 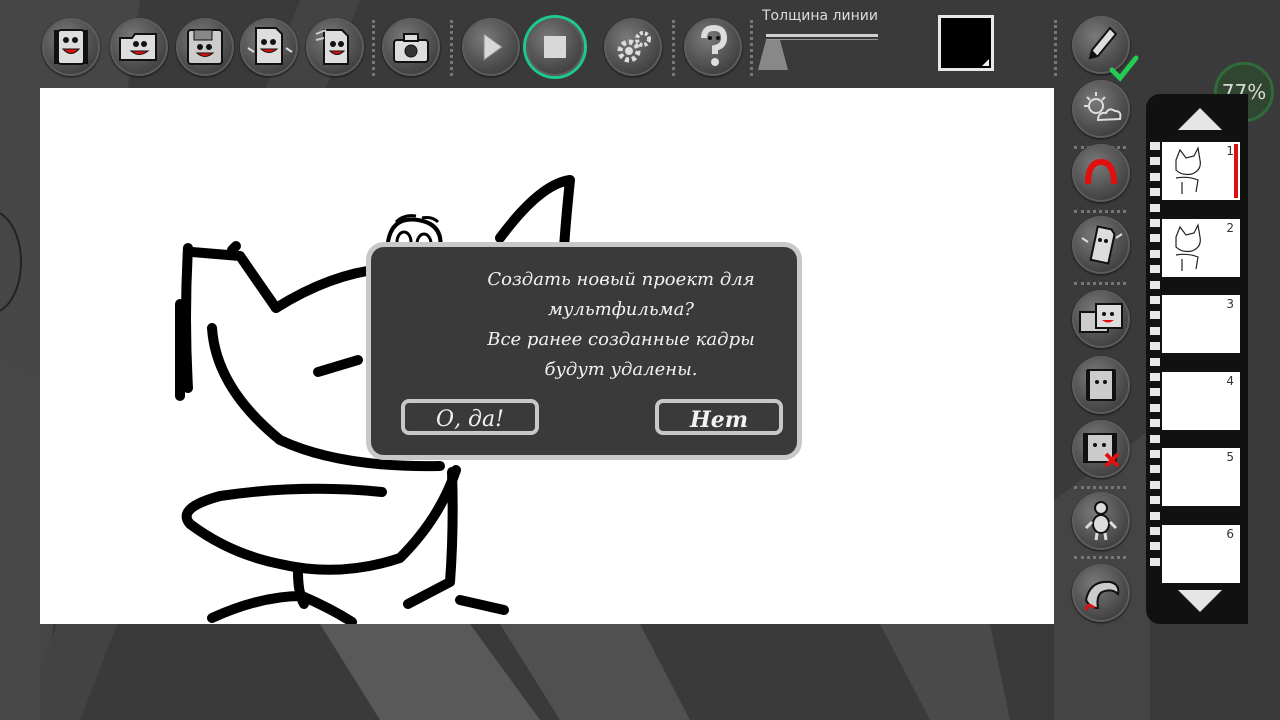 I want to click on play-icon, so click(x=493, y=47).